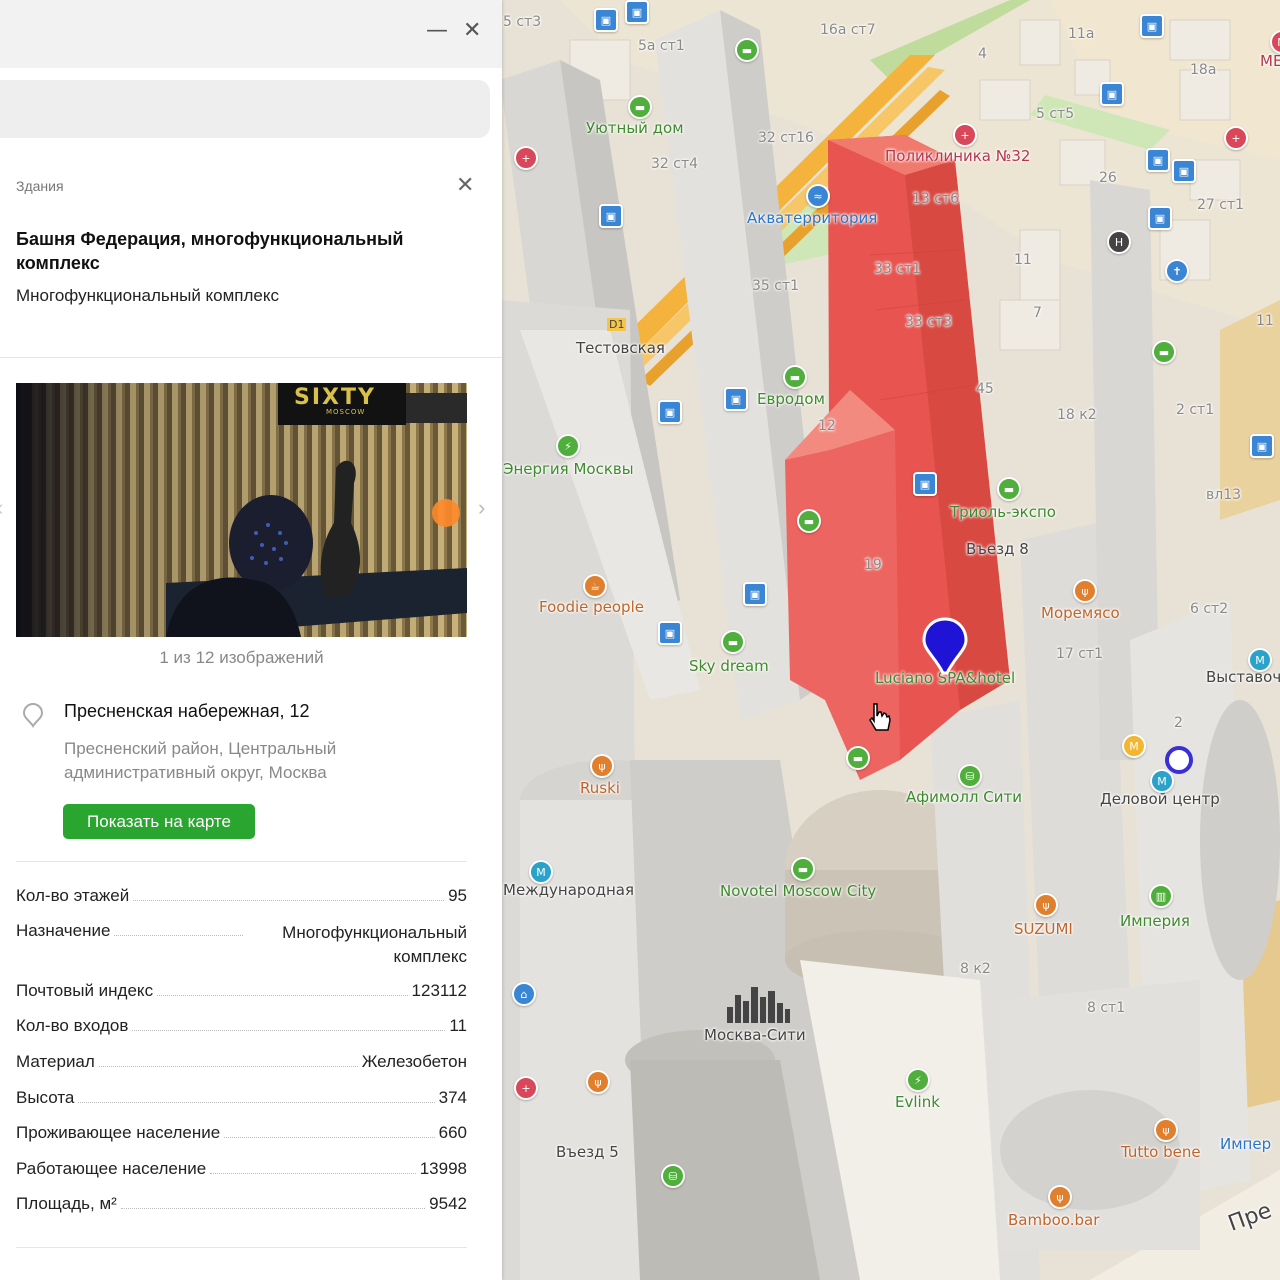  I want to click on map-label: 12, so click(827, 426).